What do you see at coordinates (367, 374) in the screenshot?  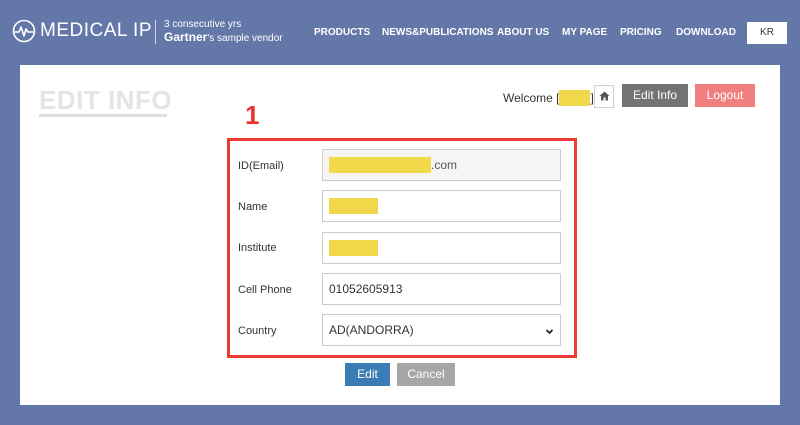 I see `edit-submit-button: Edit` at bounding box center [367, 374].